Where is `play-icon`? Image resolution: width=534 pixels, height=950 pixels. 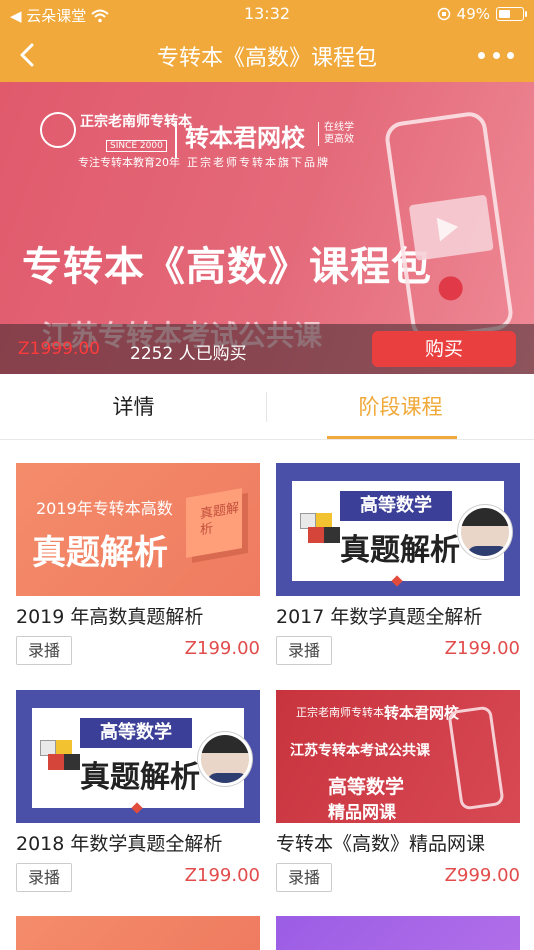 play-icon is located at coordinates (448, 228).